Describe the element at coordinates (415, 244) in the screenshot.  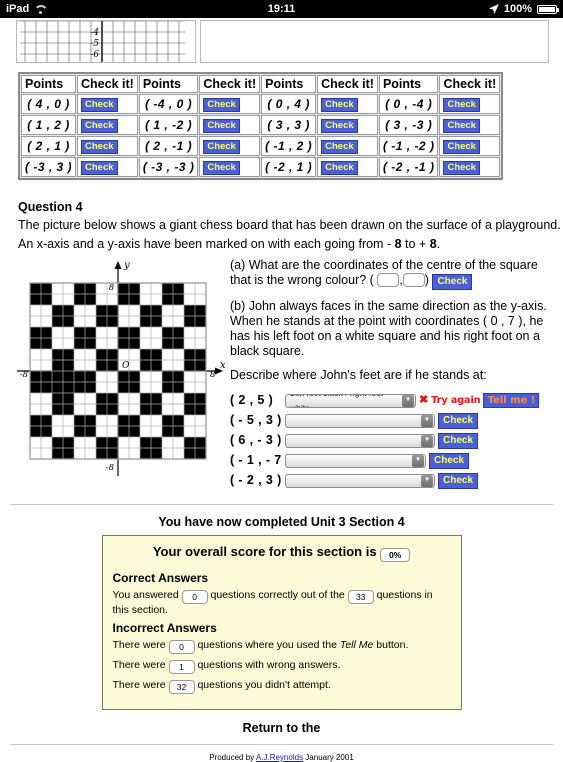
I see `intro-part-c: to +` at that location.